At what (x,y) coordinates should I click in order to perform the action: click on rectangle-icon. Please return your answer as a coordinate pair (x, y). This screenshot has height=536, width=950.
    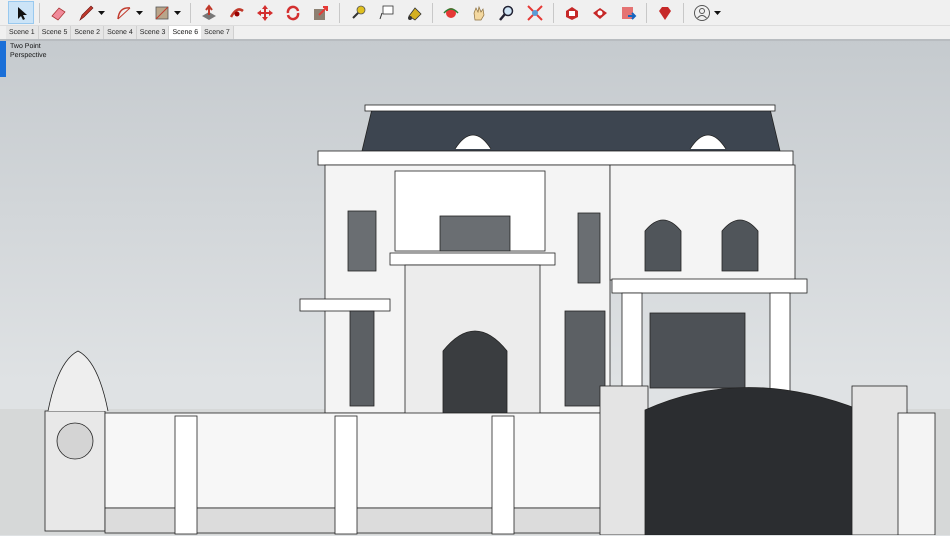
    Looking at the image, I should click on (162, 13).